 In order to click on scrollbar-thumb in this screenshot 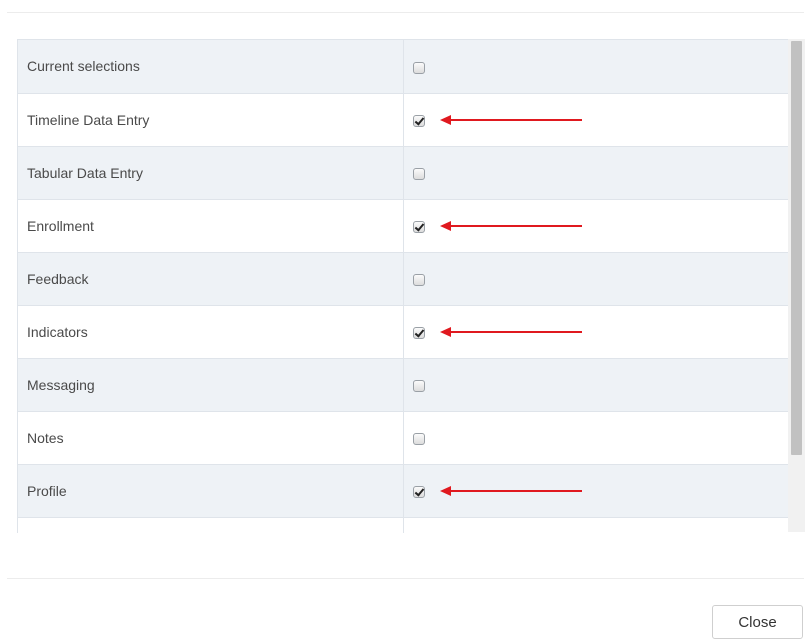, I will do `click(796, 248)`.